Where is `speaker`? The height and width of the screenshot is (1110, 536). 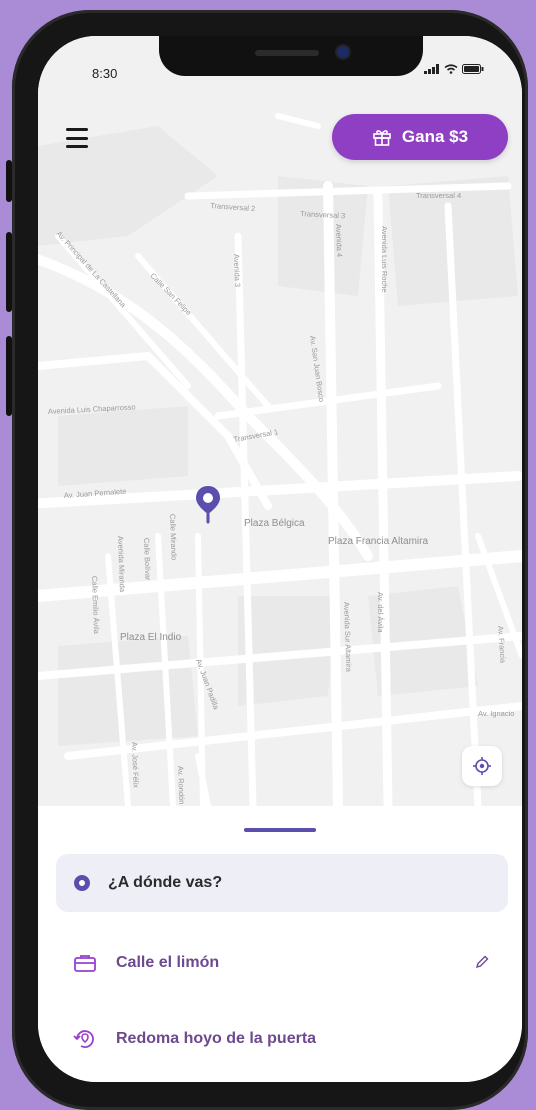
speaker is located at coordinates (287, 53).